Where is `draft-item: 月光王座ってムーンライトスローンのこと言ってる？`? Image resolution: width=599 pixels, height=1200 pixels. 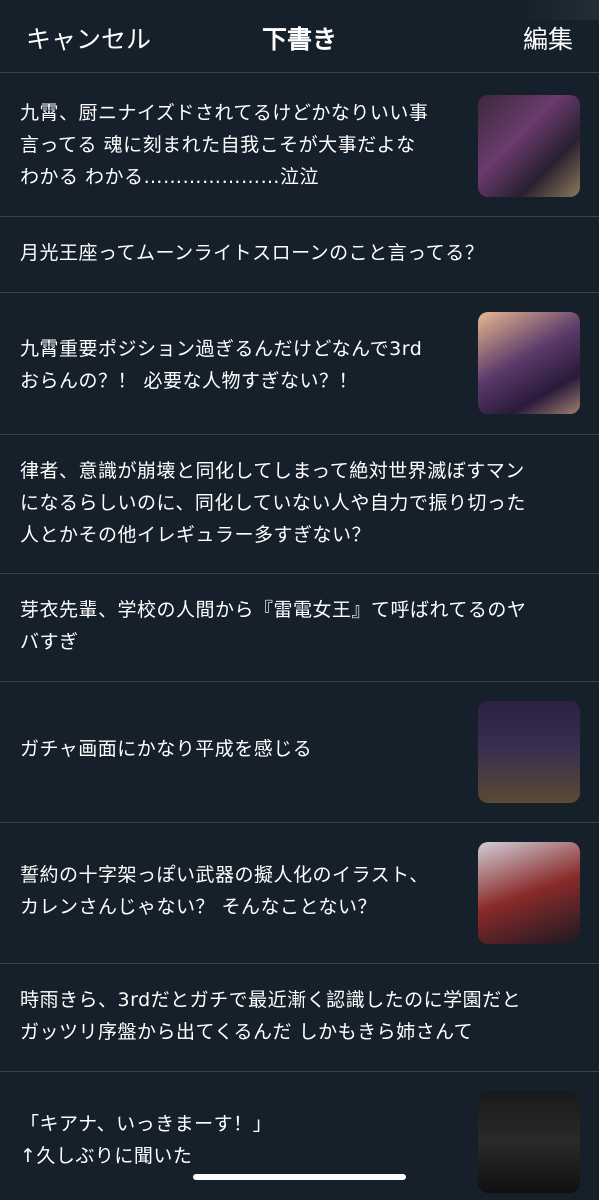 draft-item: 月光王座ってムーンライトスローンのこと言ってる？ is located at coordinates (299, 254).